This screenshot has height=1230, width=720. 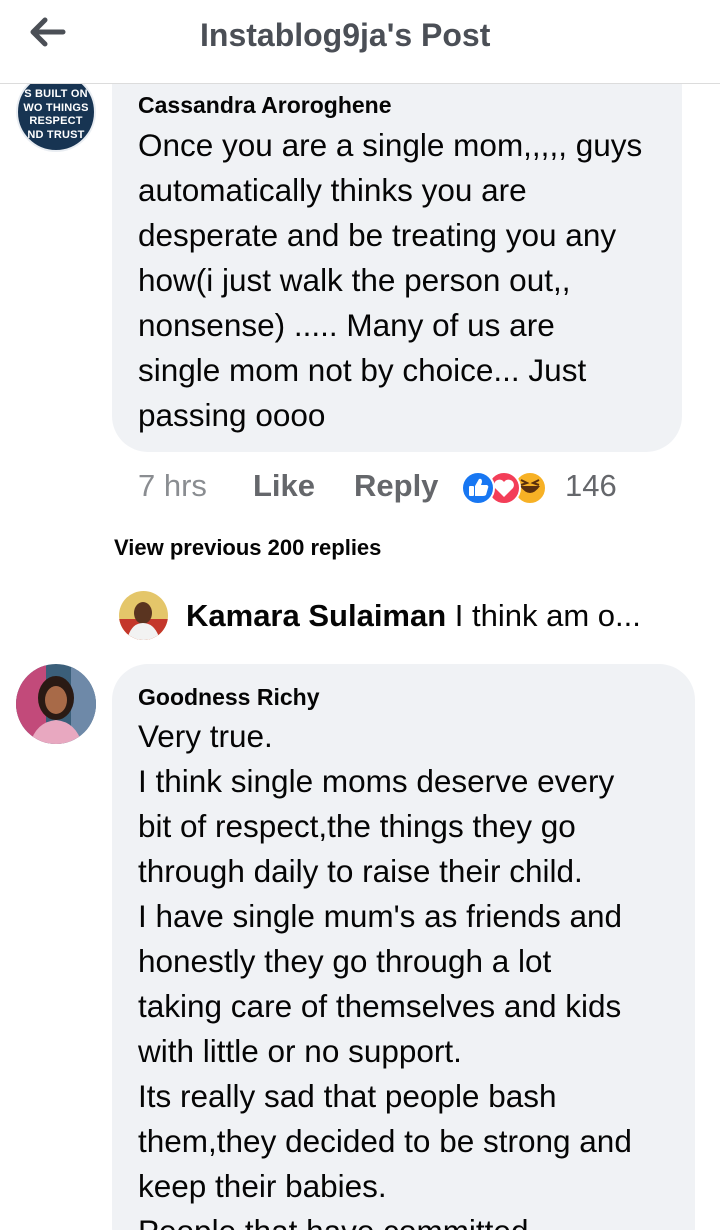 I want to click on avatar-badge-text: S BUILT ON WO THINGS RESPECT ND TRUST, so click(x=56, y=114).